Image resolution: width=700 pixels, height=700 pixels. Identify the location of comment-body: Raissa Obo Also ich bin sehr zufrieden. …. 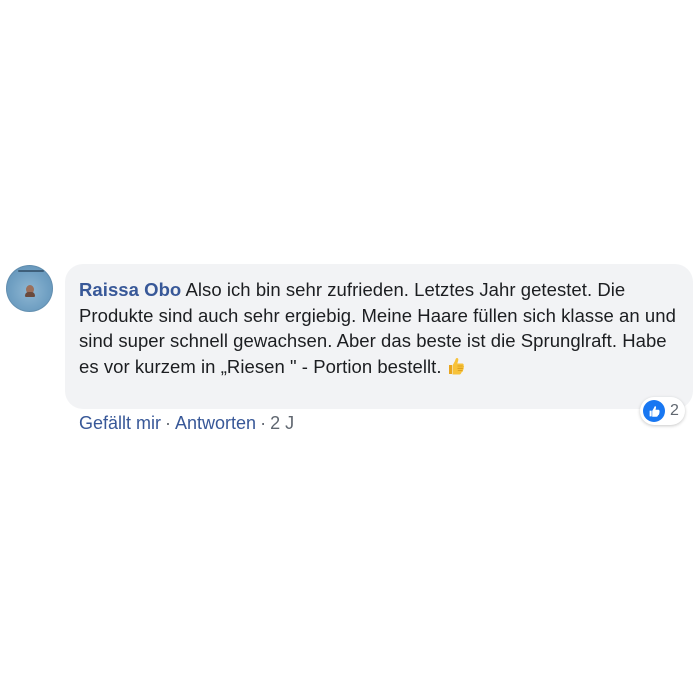
(379, 328).